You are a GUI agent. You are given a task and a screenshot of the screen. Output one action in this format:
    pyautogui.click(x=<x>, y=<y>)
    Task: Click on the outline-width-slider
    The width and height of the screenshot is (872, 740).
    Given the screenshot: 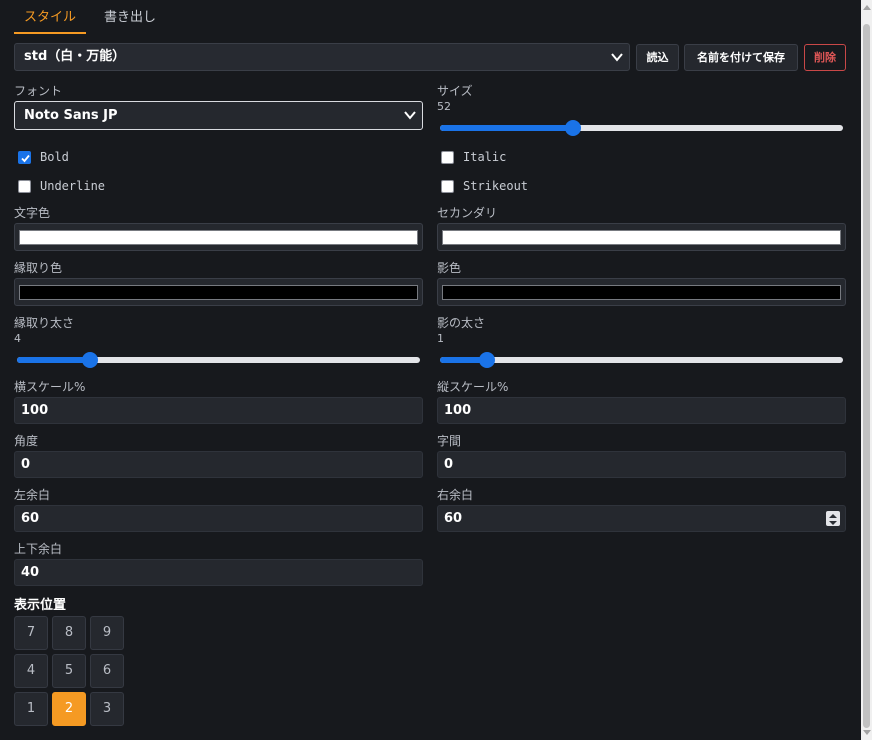 What is the action you would take?
    pyautogui.click(x=218, y=360)
    